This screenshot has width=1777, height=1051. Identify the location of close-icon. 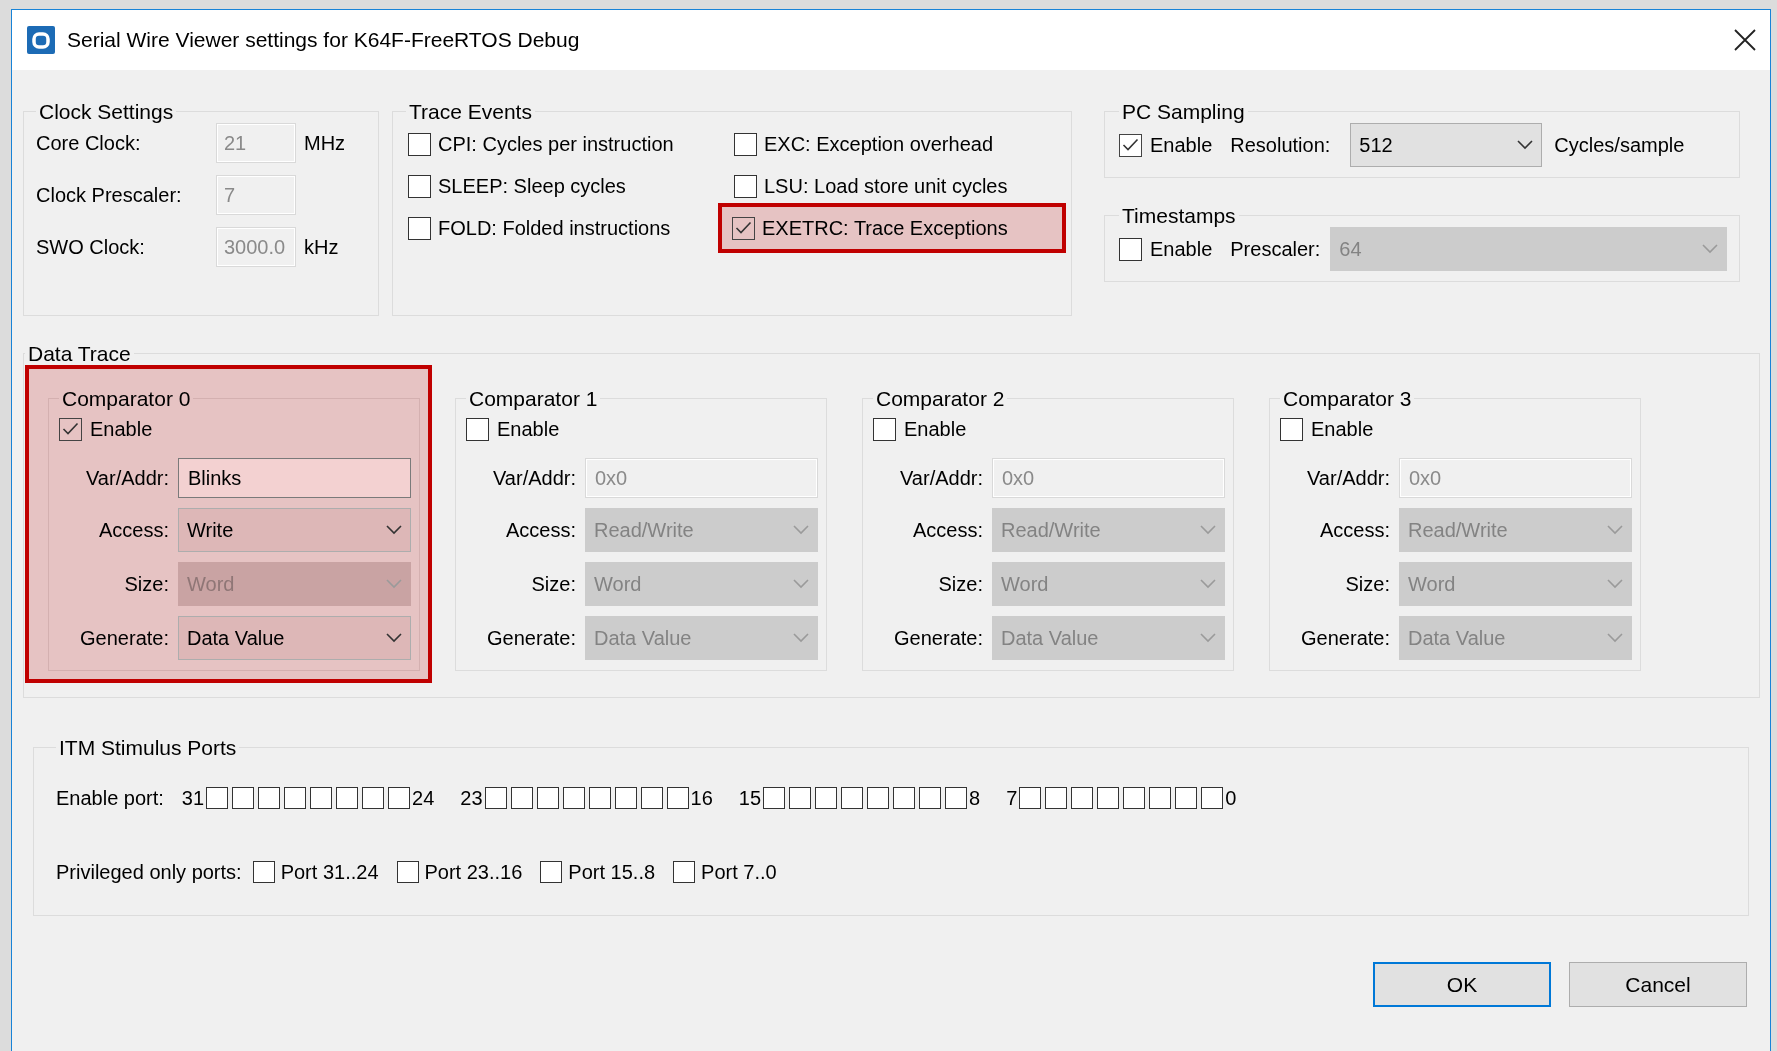
(1745, 40).